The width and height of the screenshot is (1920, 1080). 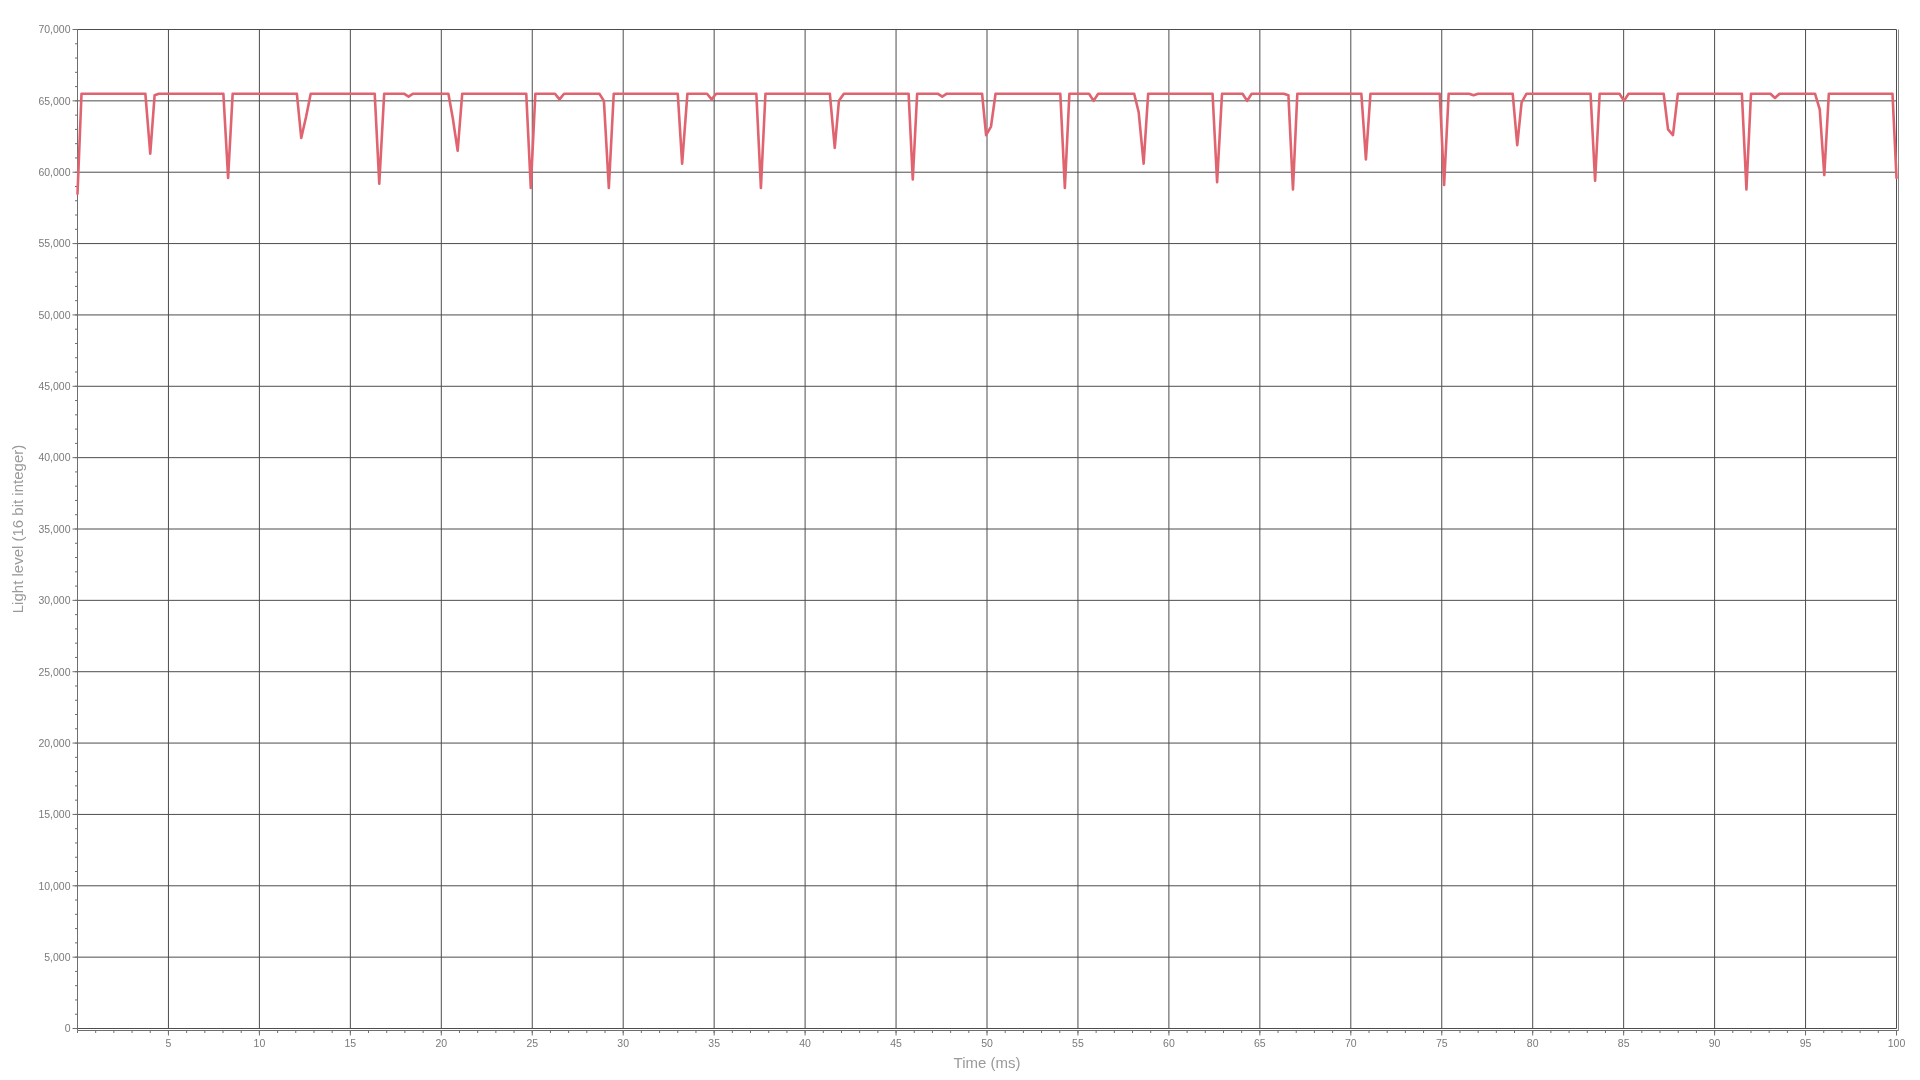 I want to click on x-tick-label: 80, so click(x=1532, y=1042).